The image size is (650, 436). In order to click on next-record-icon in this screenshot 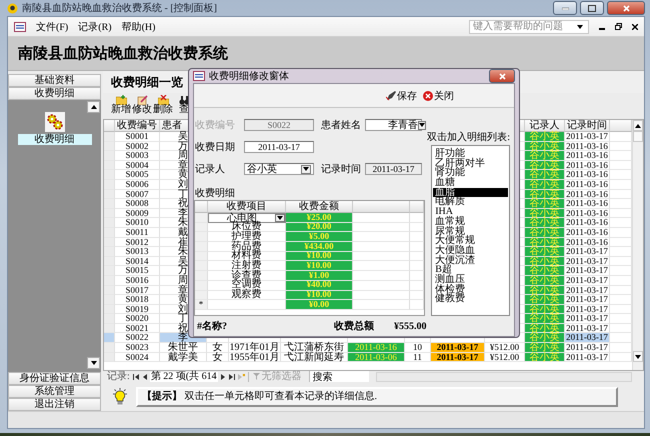, I will do `click(223, 377)`.